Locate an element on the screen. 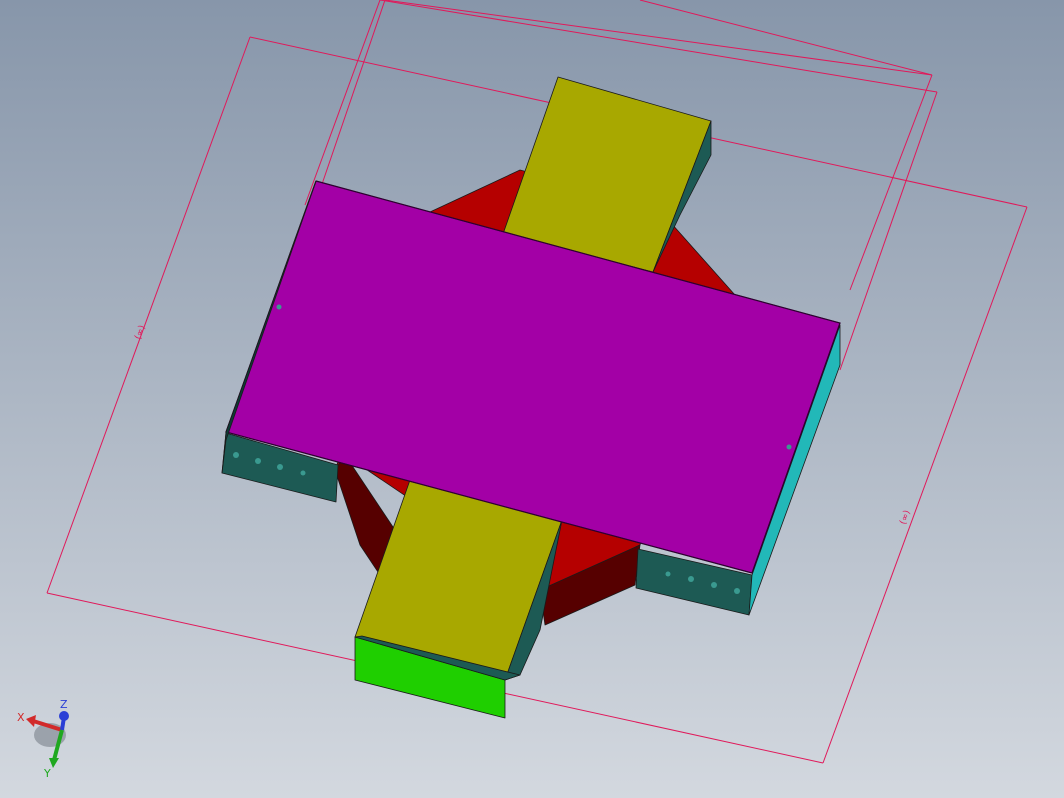  triad-z-arrow-icon is located at coordinates (64, 716).